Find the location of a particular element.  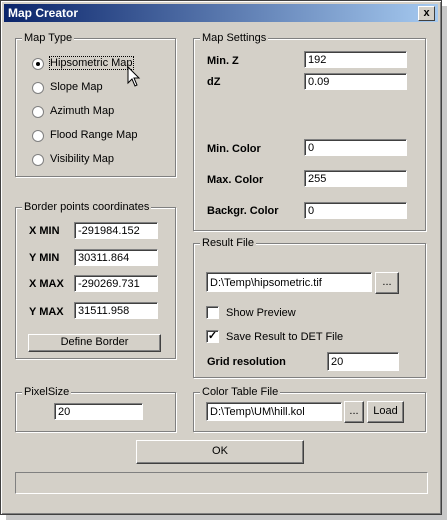

status-bar is located at coordinates (221, 483).